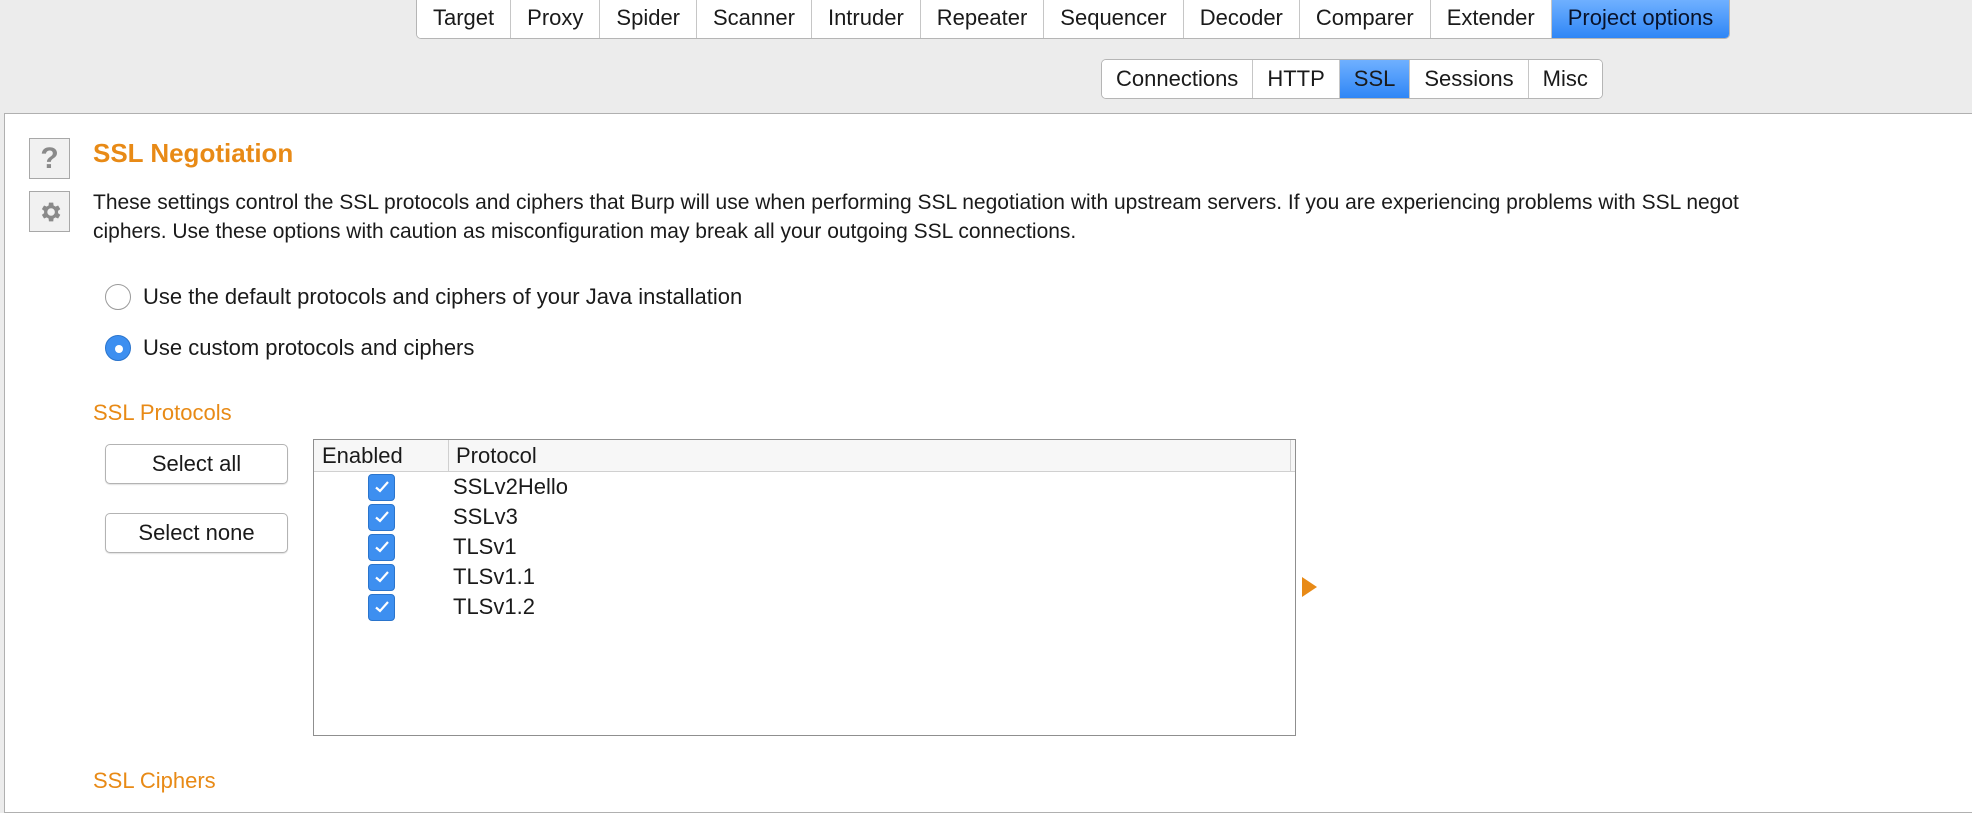 This screenshot has width=1972, height=813. Describe the element at coordinates (118, 297) in the screenshot. I see `radio-button` at that location.